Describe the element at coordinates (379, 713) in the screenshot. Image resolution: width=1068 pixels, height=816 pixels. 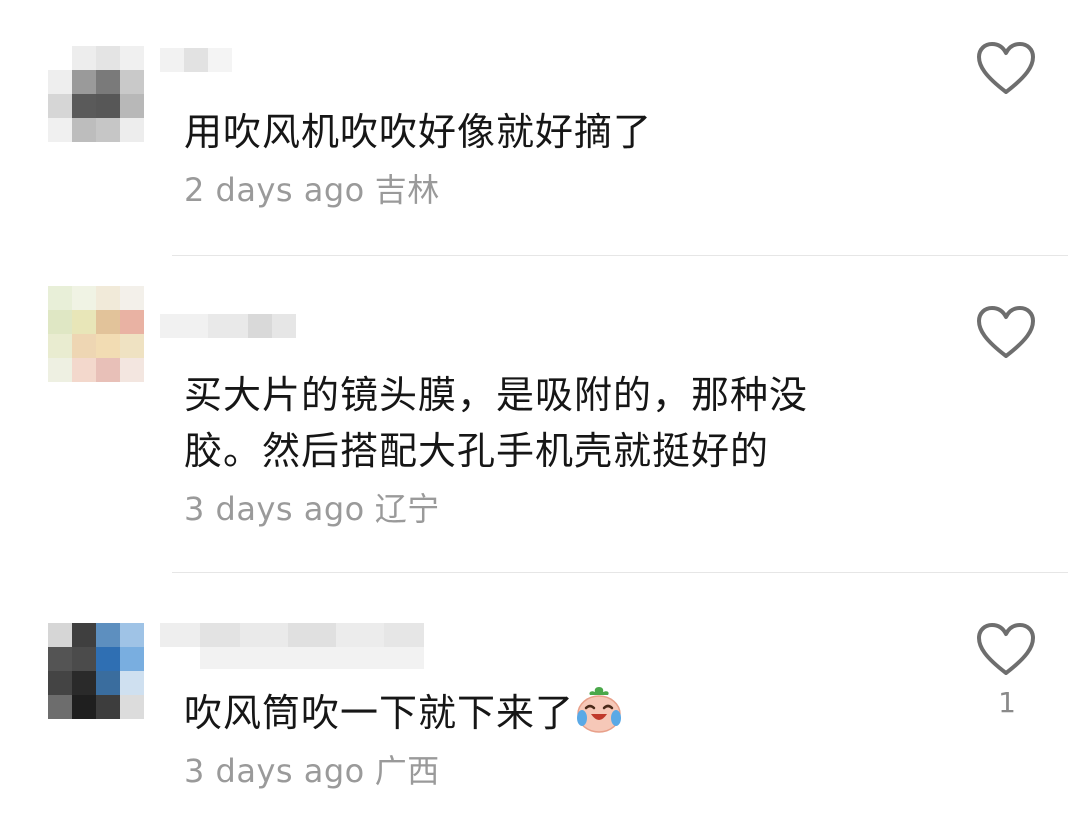
I see `comment-text-content: 吹风筒吹一下就下来了` at that location.